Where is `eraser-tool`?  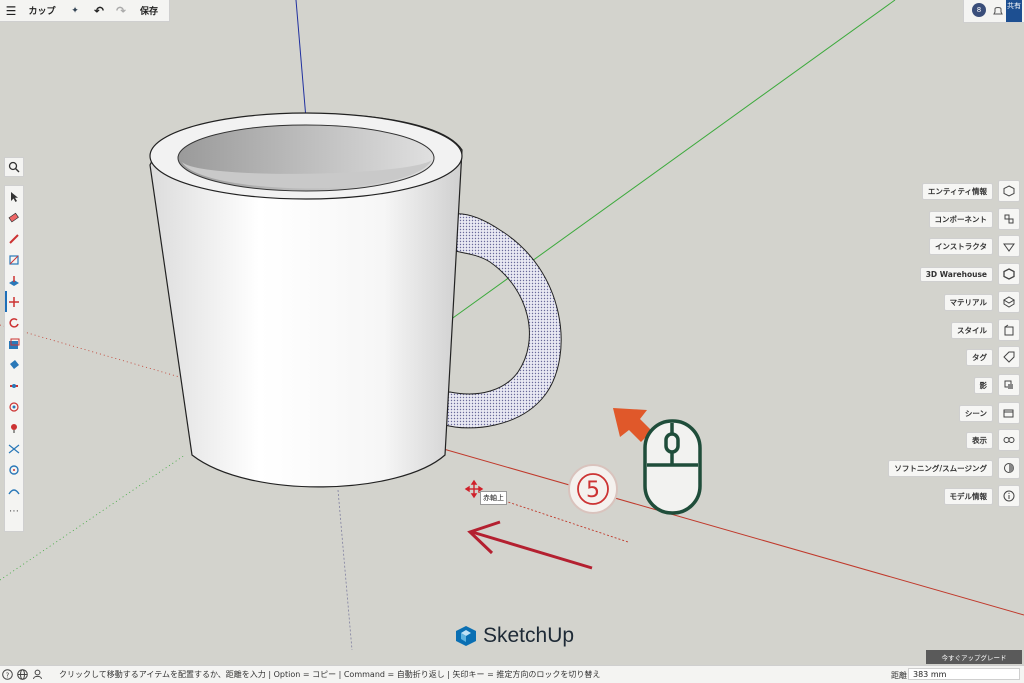
eraser-tool is located at coordinates (14, 217).